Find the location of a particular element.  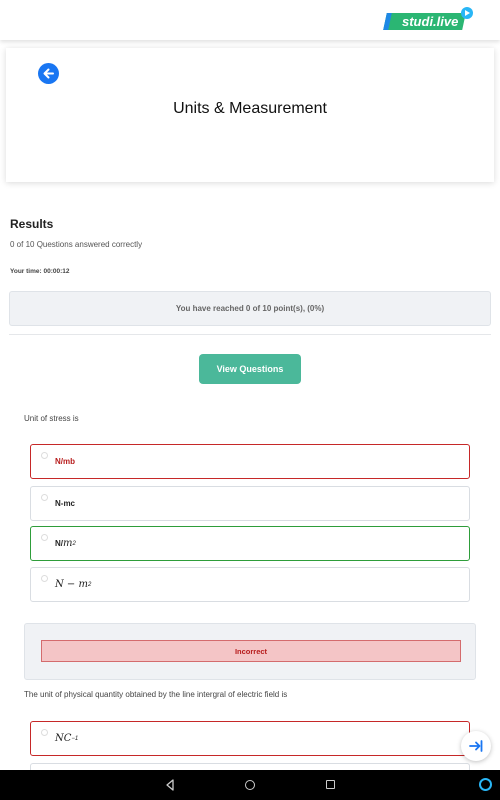

points-summary: You have reached 0 of 10 point(s), (0%) is located at coordinates (250, 308).